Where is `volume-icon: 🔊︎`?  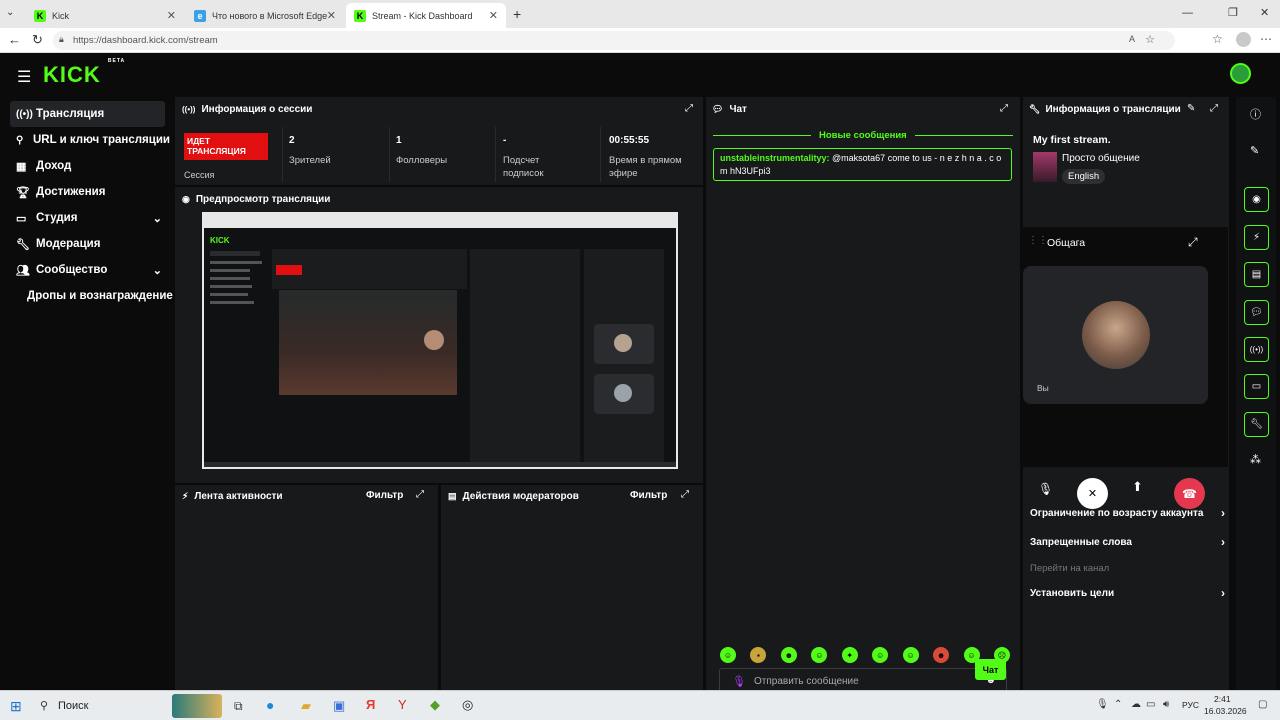 volume-icon: 🔊︎ is located at coordinates (1166, 704).